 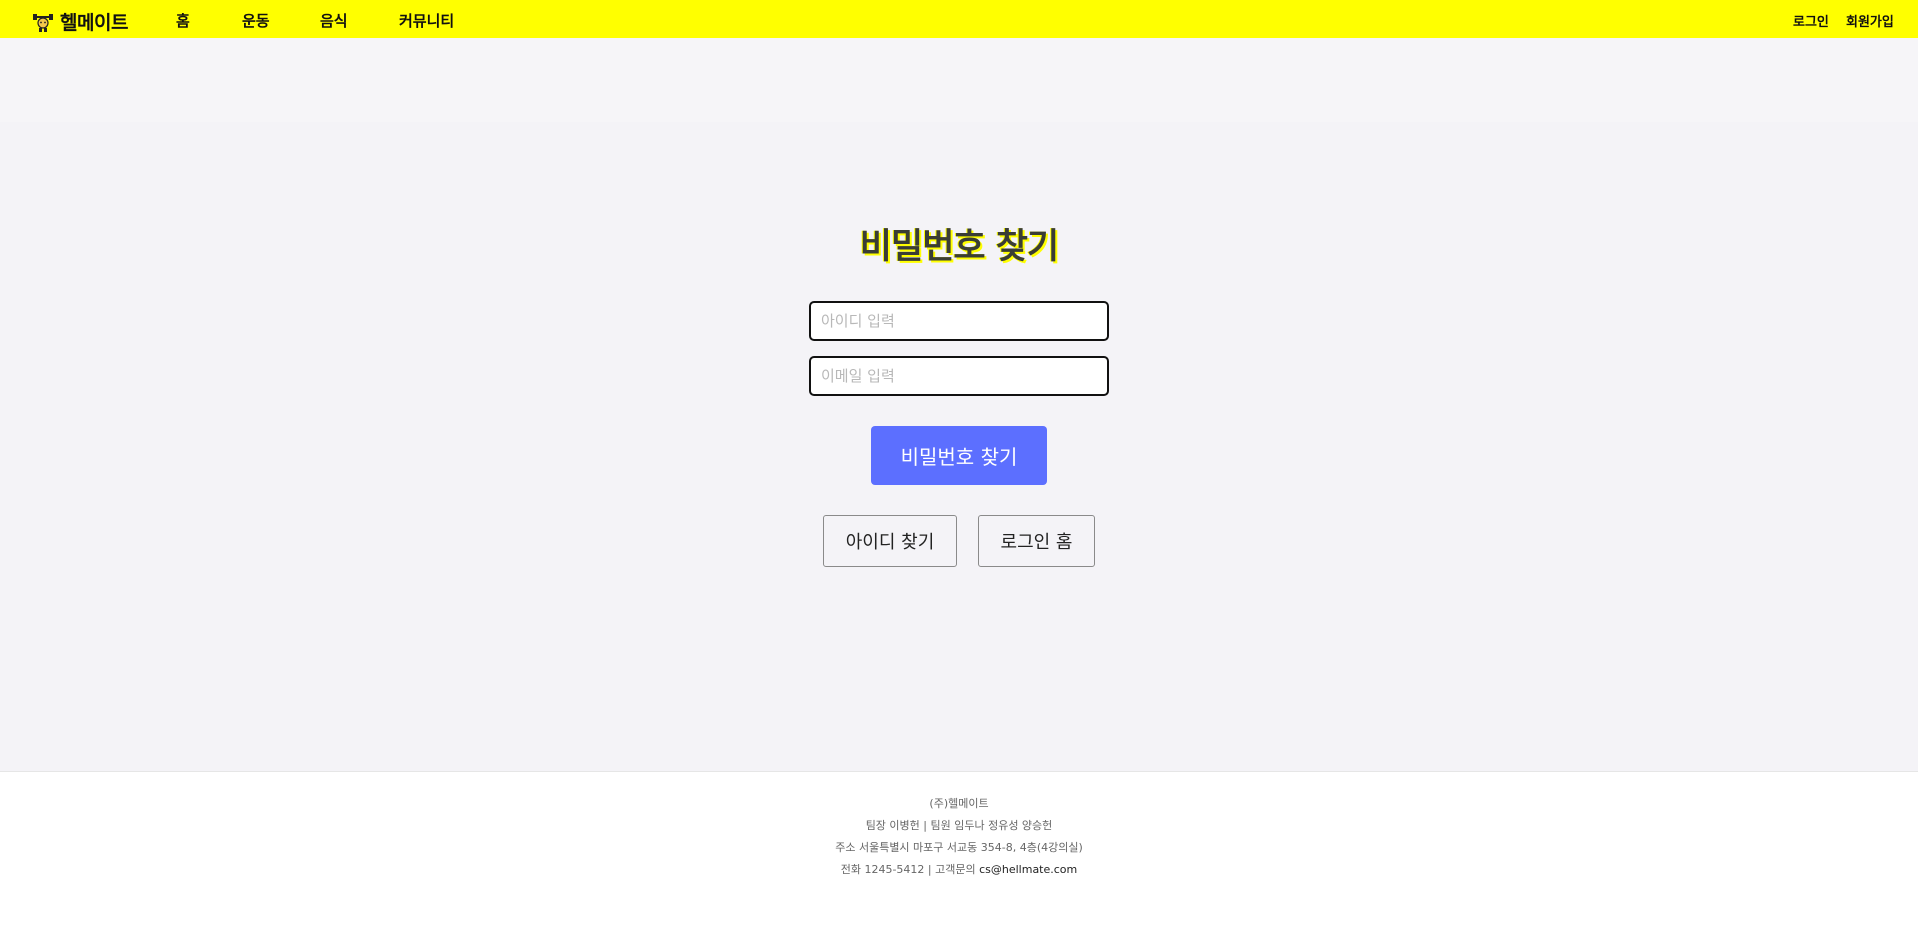 What do you see at coordinates (94, 23) in the screenshot?
I see `brand-name: 헬메이트` at bounding box center [94, 23].